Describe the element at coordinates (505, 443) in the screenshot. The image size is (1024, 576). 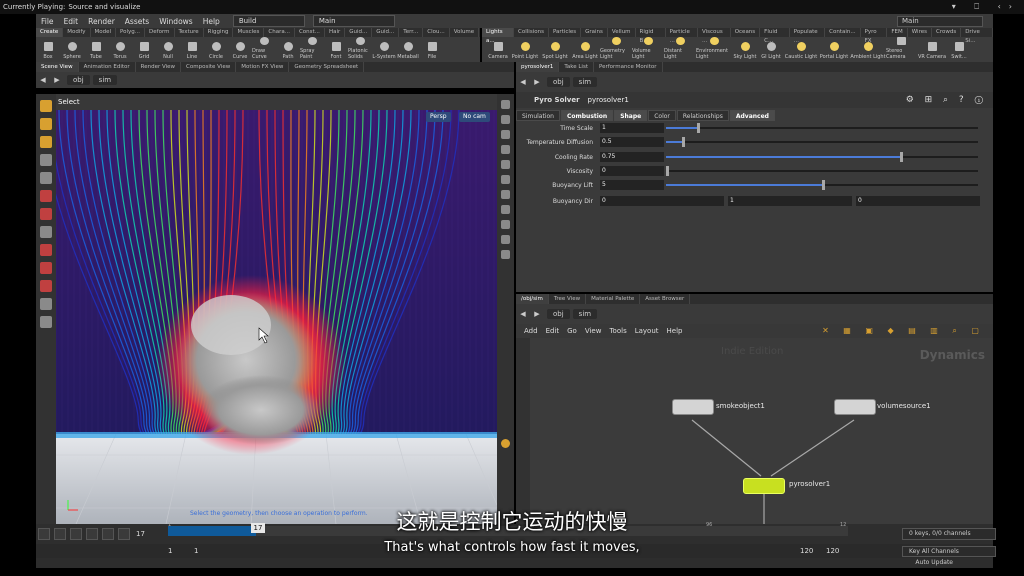
I see `render-region-icon` at that location.